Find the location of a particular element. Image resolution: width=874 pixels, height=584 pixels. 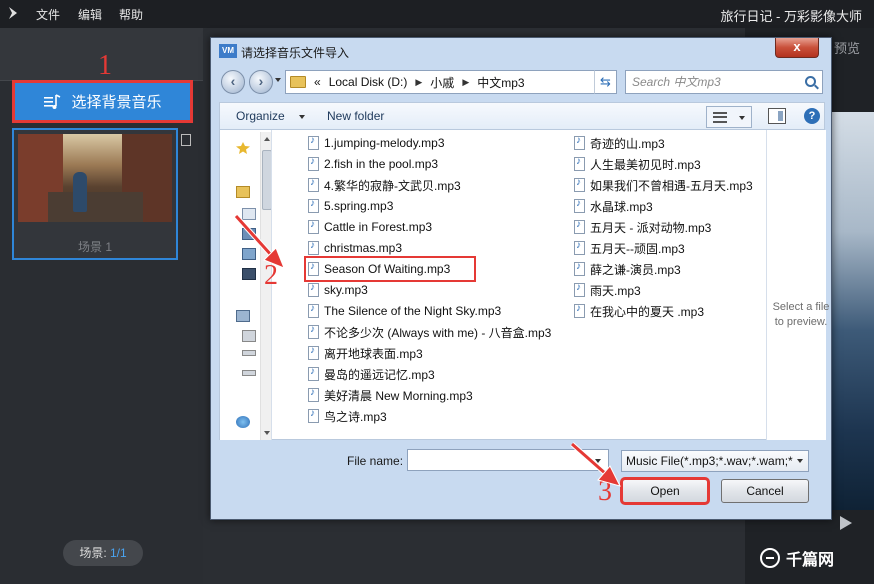

favorites-star-icon is located at coordinates (243, 148).